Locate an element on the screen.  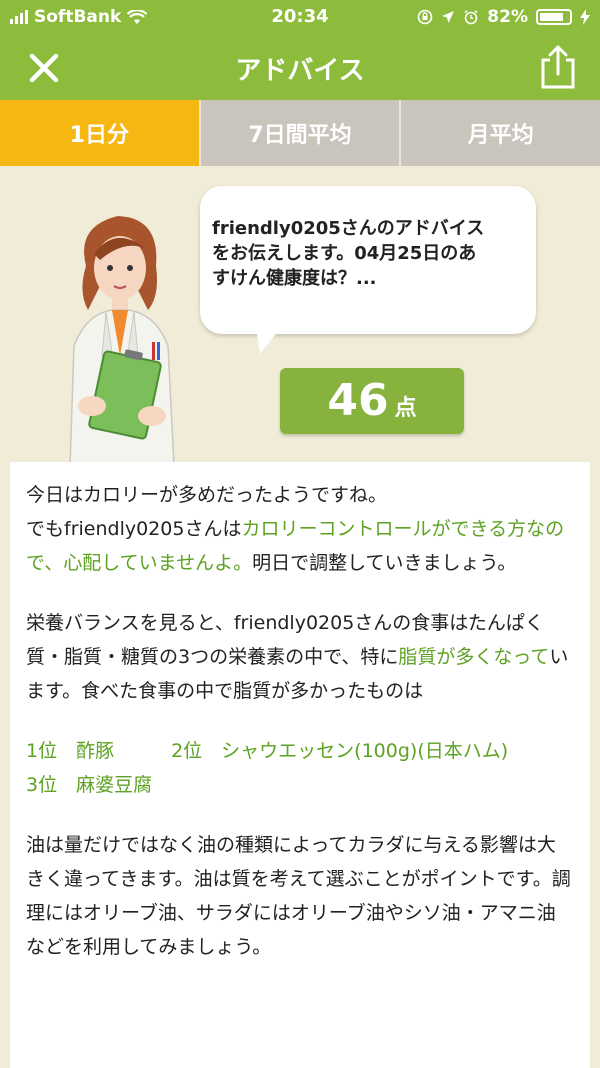
battery-percent: 82% is located at coordinates (507, 17).